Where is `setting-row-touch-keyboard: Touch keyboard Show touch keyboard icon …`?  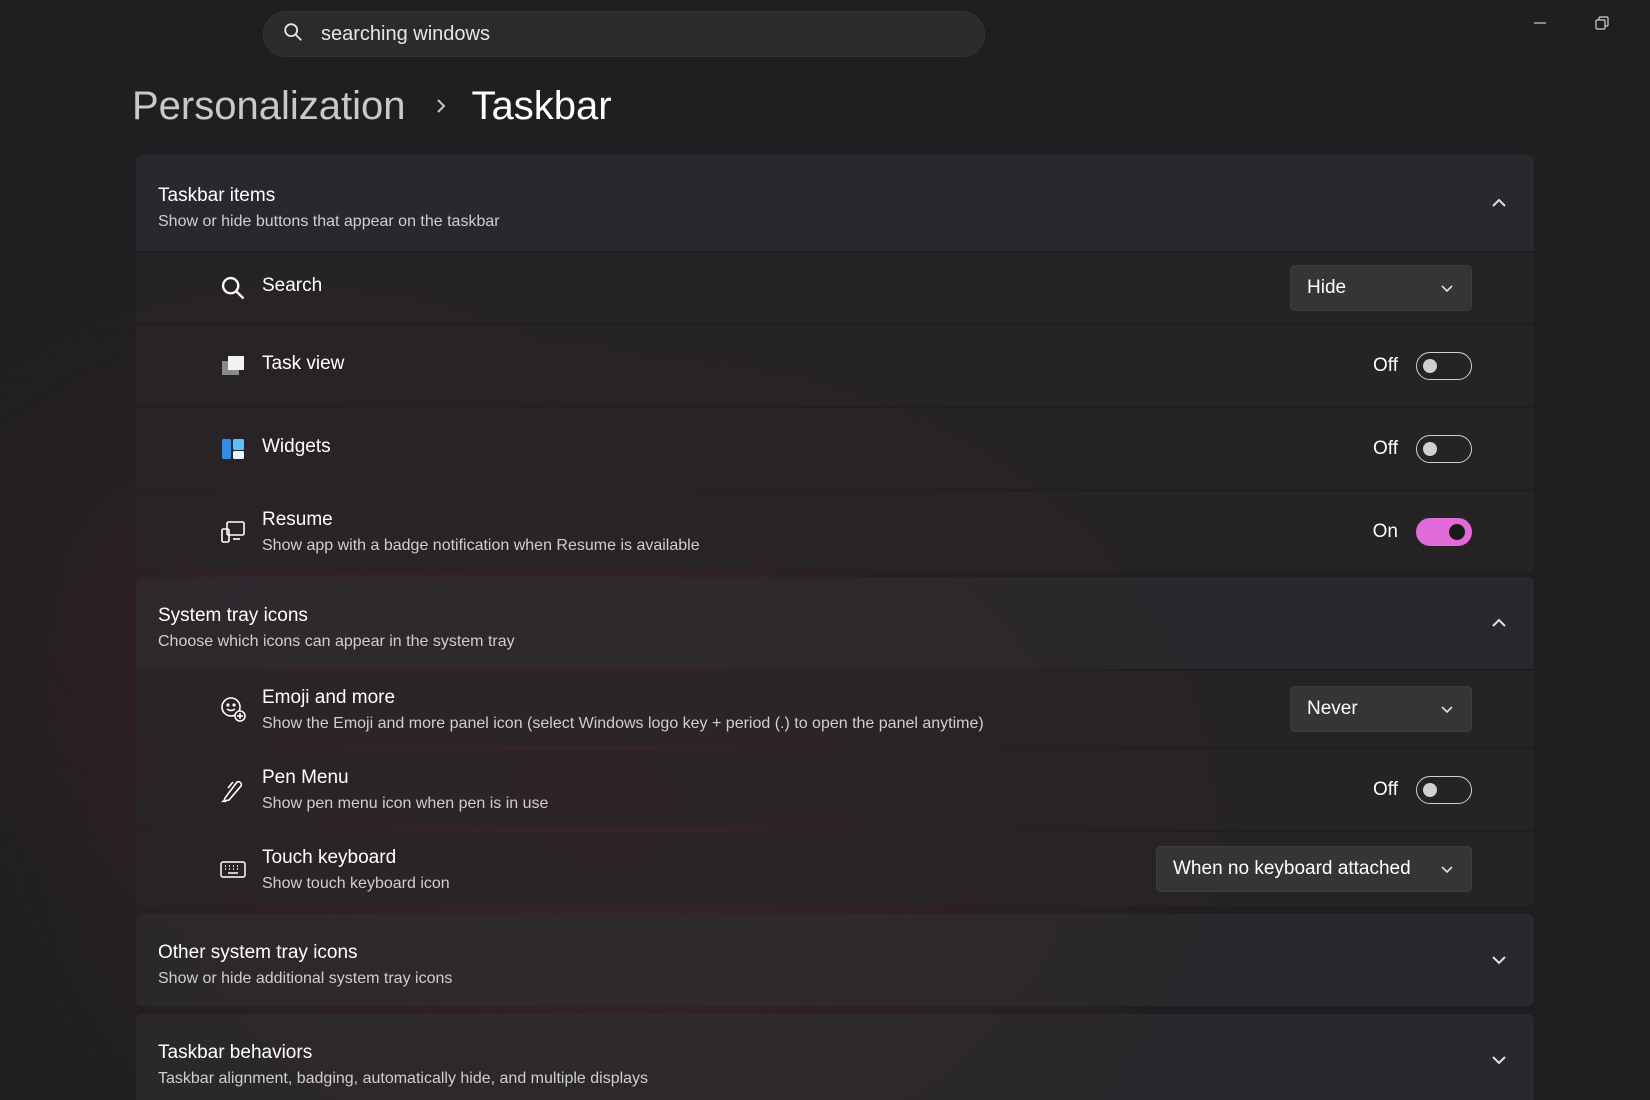 setting-row-touch-keyboard: Touch keyboard Show touch keyboard icon … is located at coordinates (835, 869).